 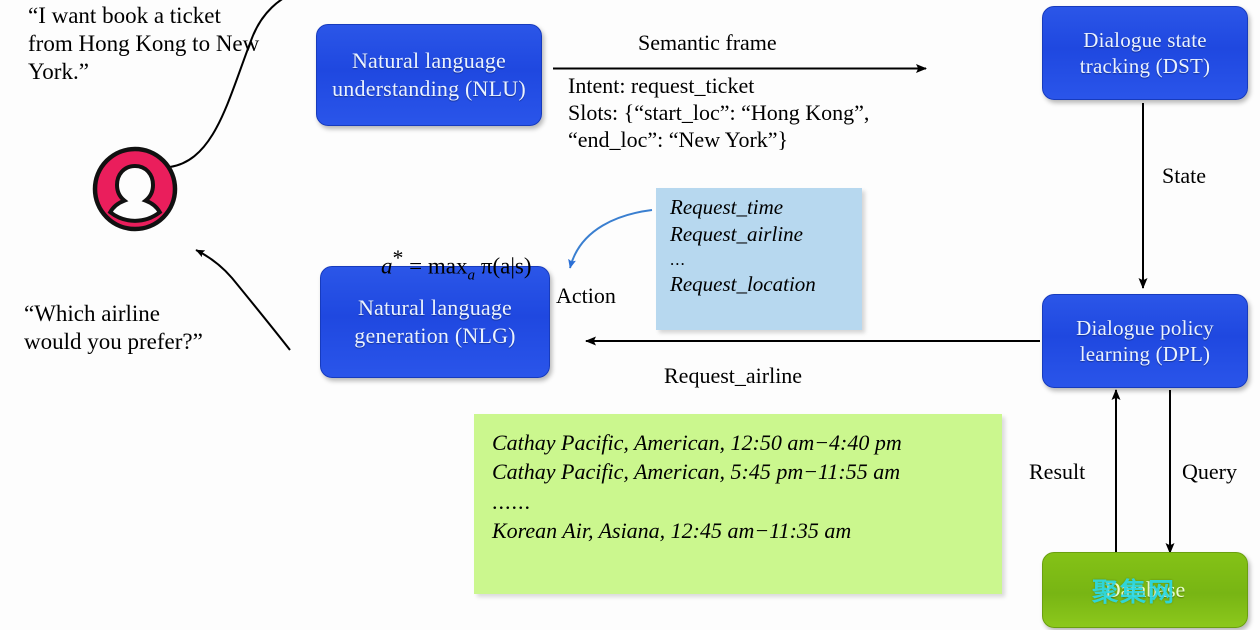 What do you see at coordinates (113, 328) in the screenshot?
I see `user-utterance-output: “Which airline would you prefer?”` at bounding box center [113, 328].